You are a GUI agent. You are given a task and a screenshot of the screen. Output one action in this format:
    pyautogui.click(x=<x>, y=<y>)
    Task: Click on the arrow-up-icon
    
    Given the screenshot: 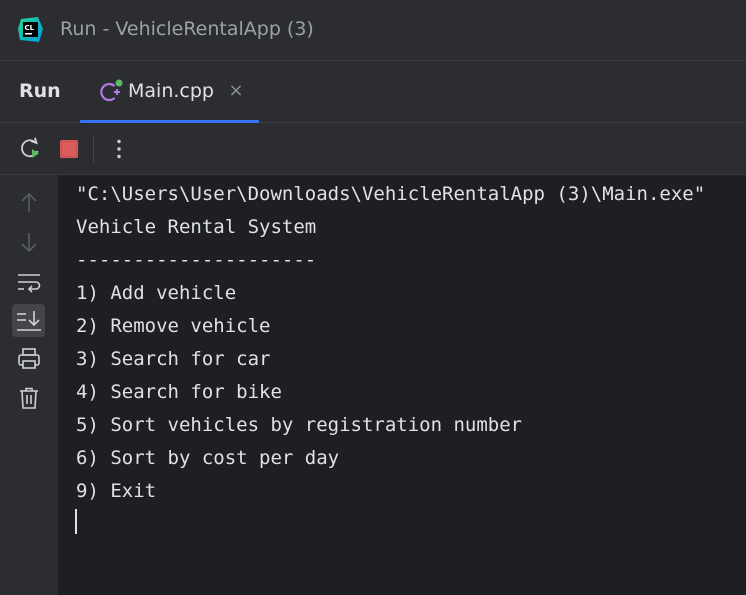 What is the action you would take?
    pyautogui.click(x=29, y=202)
    